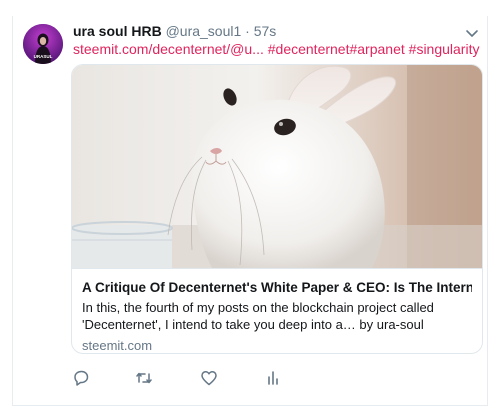  I want to click on chevron-down-icon, so click(472, 33).